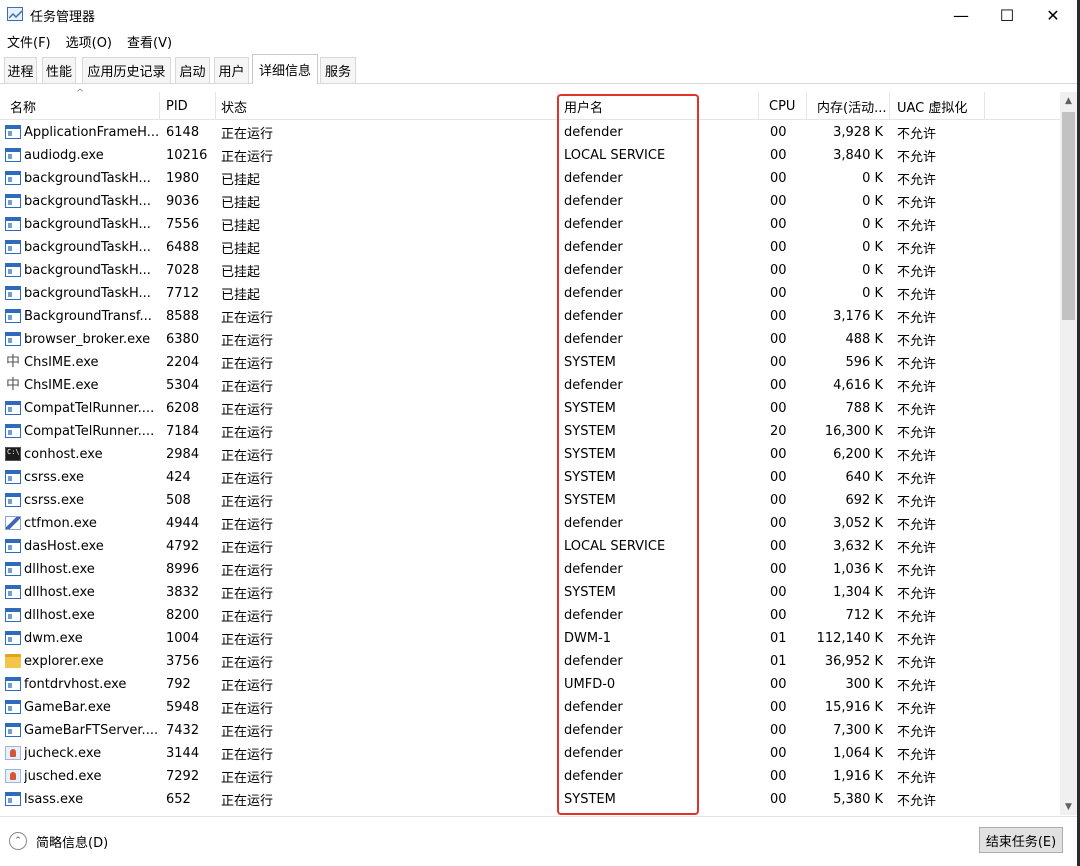 This screenshot has width=1080, height=866. I want to click on process-memory: 1,036 K, so click(858, 569).